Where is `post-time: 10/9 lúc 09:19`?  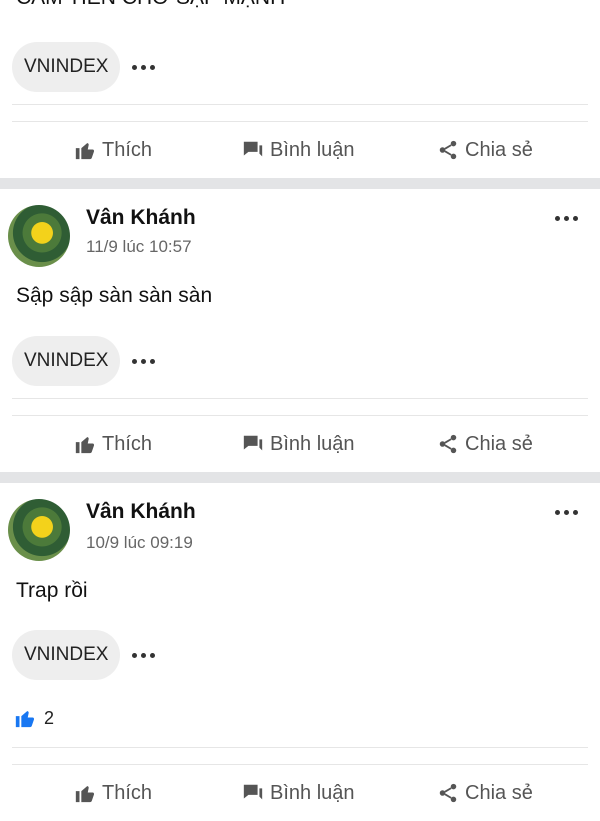 post-time: 10/9 lúc 09:19 is located at coordinates (139, 543).